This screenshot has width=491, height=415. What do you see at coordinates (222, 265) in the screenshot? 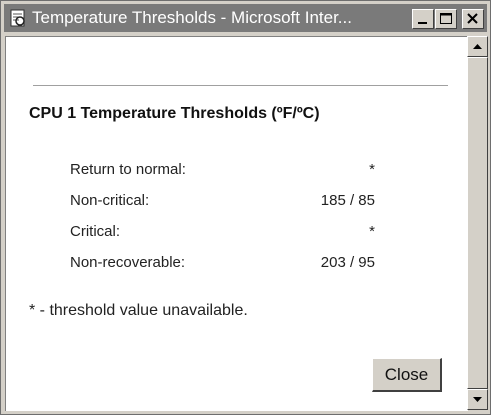
I see `threshold-row-non-recoverable: Non-recoverable: 203 / 95` at bounding box center [222, 265].